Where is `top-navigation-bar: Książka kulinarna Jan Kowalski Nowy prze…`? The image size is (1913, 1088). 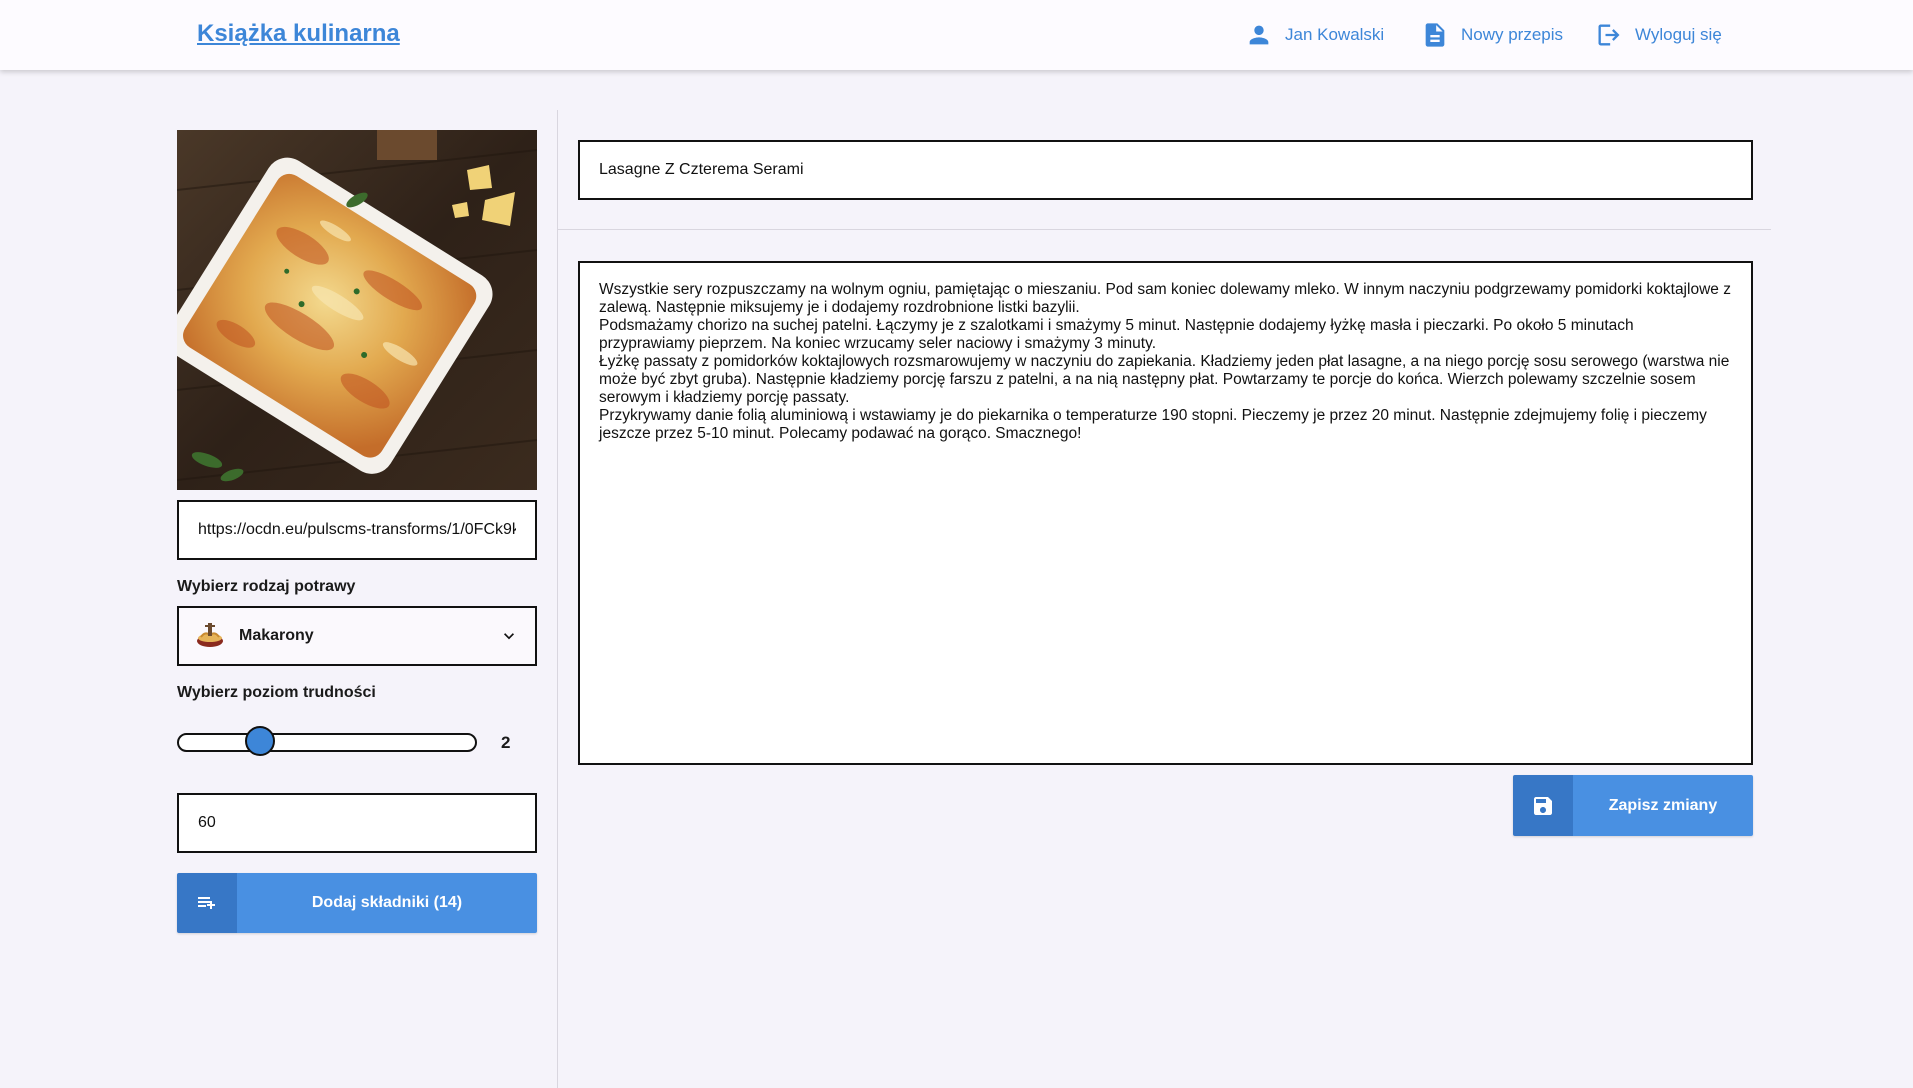 top-navigation-bar: Książka kulinarna Jan Kowalski Nowy prze… is located at coordinates (956, 35).